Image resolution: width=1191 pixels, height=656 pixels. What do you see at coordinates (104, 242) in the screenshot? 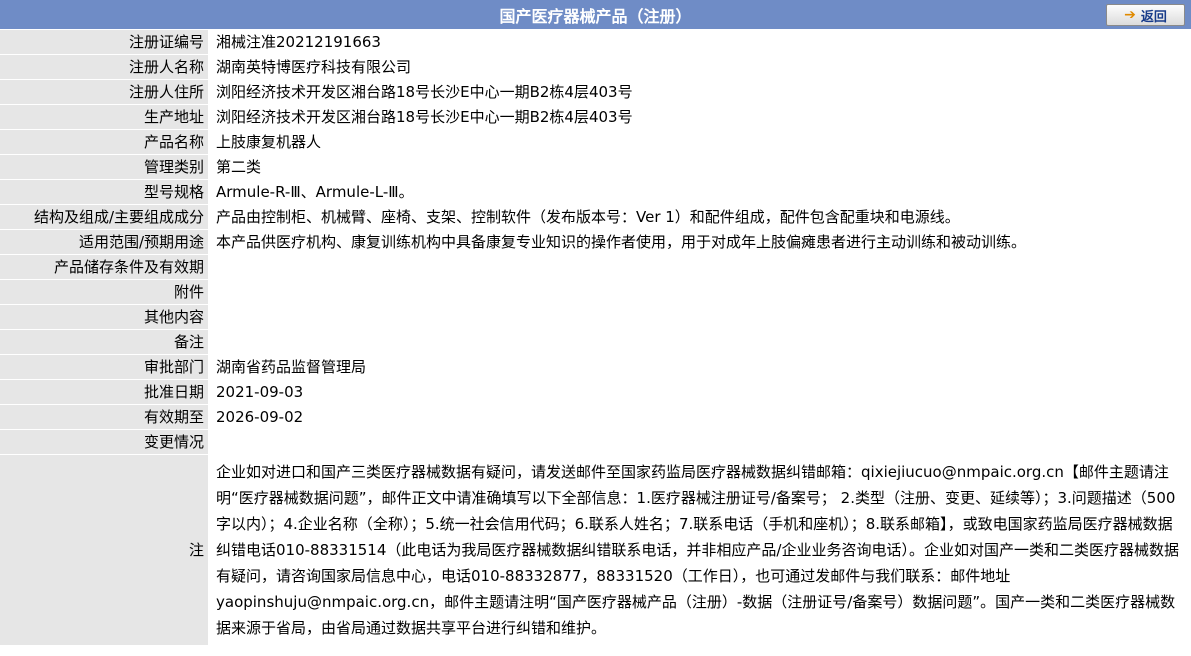
I see `row-label: 适用范围/预期用途` at bounding box center [104, 242].